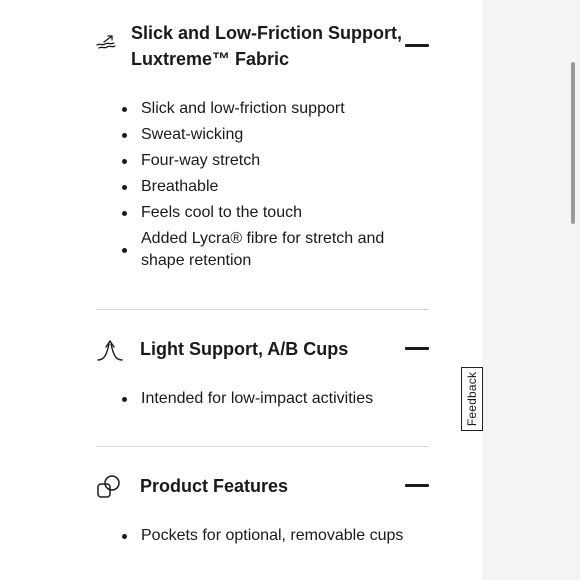 This screenshot has width=580, height=580. I want to click on fabric-wave-icon, so click(106, 42).